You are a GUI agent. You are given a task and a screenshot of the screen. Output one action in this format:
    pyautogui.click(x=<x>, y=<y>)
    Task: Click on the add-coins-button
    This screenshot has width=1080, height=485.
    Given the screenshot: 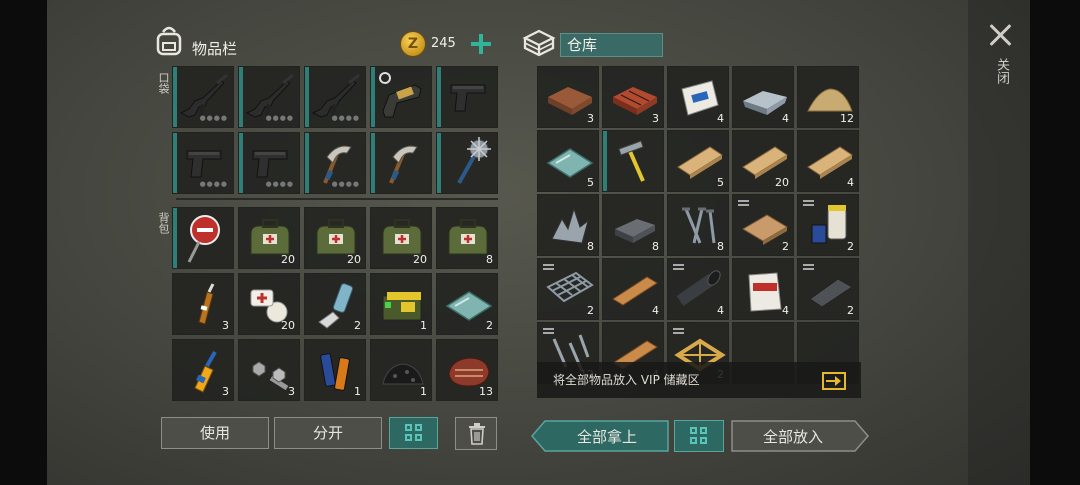 What is the action you would take?
    pyautogui.click(x=481, y=44)
    